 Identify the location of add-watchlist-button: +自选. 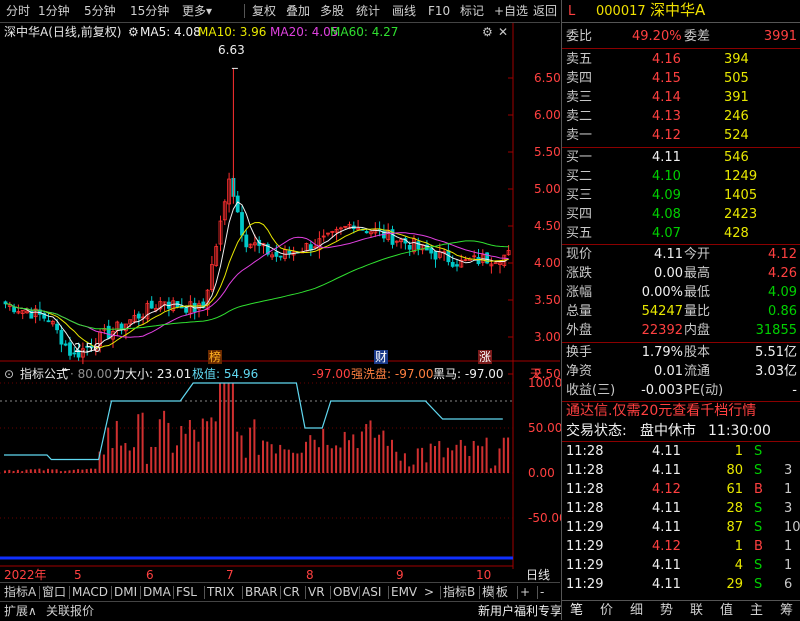
(511, 11).